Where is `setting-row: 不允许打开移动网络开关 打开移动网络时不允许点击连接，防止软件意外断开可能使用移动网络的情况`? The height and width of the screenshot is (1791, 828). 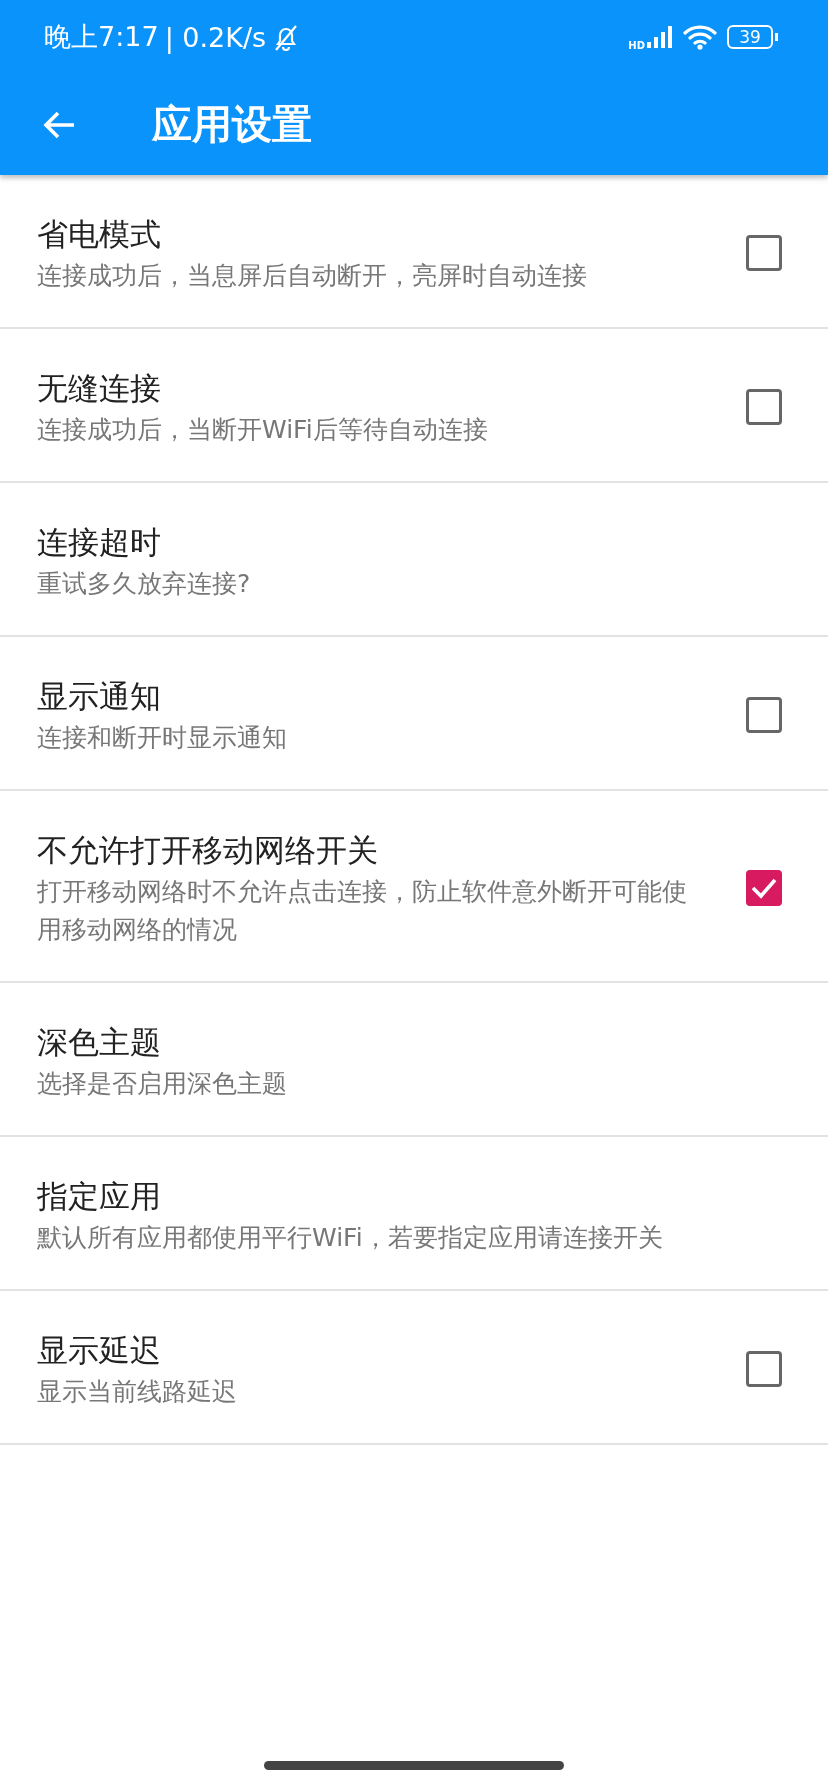 setting-row: 不允许打开移动网络开关 打开移动网络时不允许点击连接，防止软件意外断开可能使用移动网络的情况 is located at coordinates (414, 887).